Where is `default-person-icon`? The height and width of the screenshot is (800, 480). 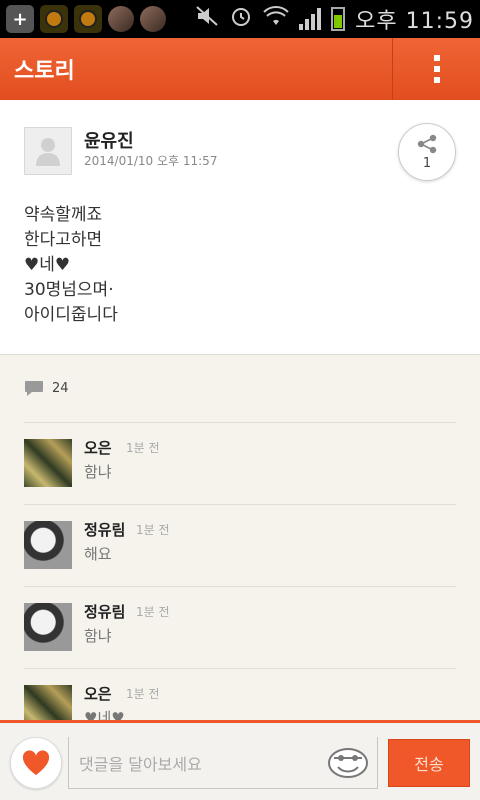 default-person-icon is located at coordinates (48, 152).